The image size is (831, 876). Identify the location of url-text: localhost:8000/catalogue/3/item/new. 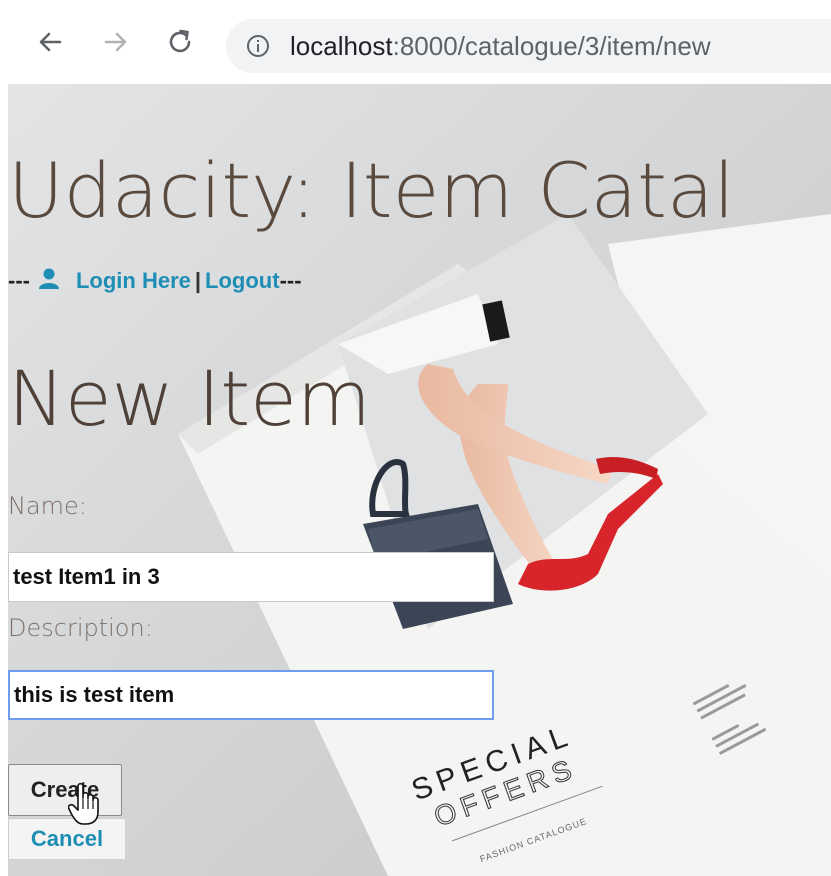
(500, 46).